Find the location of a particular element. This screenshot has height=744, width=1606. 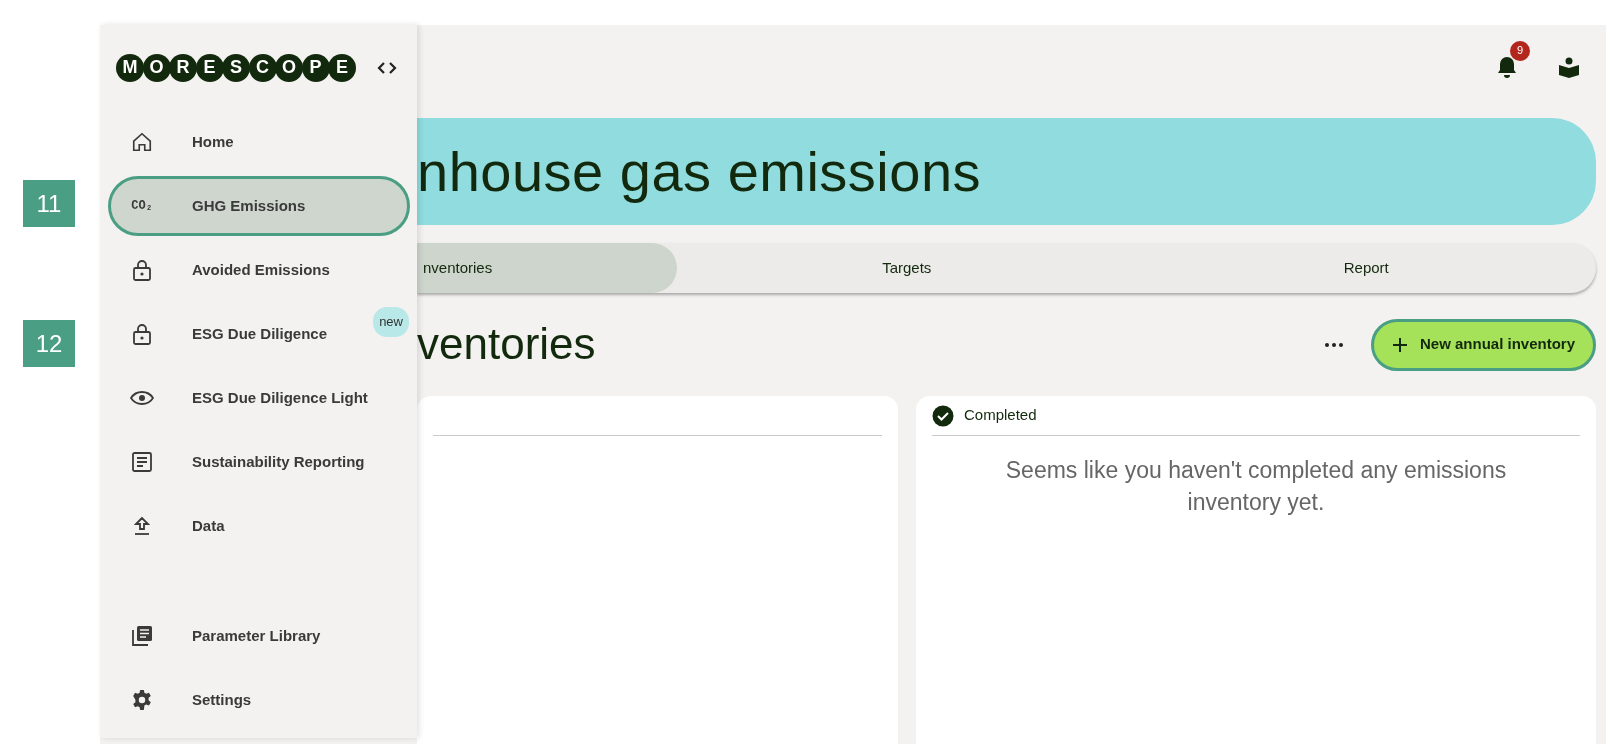

page-title: nhouse gas emissions is located at coordinates (699, 171).